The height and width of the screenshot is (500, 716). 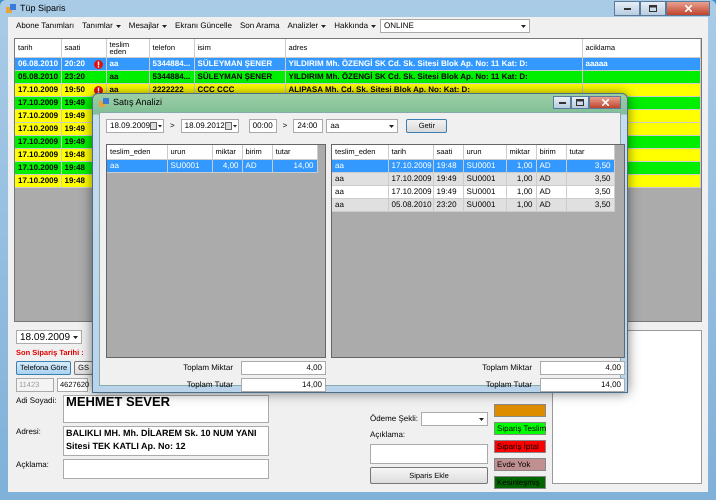 What do you see at coordinates (362, 126) in the screenshot?
I see `person-combo: aa` at bounding box center [362, 126].